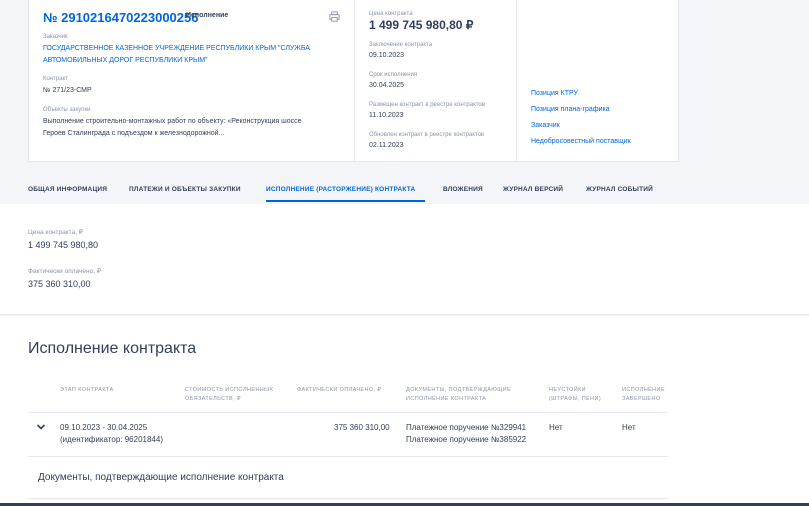  Describe the element at coordinates (185, 189) in the screenshot. I see `tab-payments: ПЛАТЕЖИ И ОБЪЕКТЫ ЗАКУПКИ` at that location.